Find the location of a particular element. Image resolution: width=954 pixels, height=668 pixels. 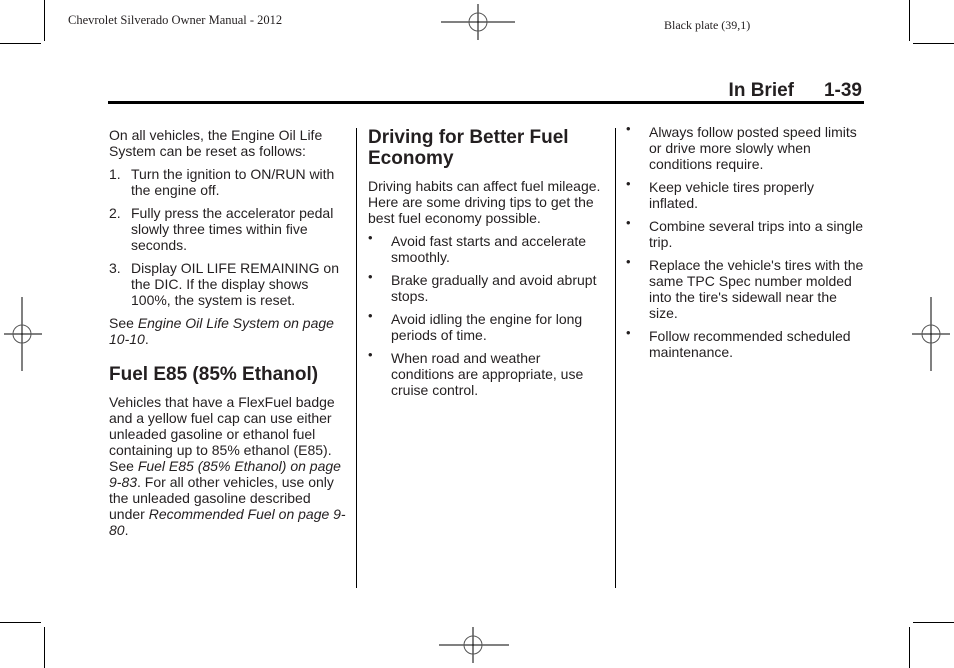

crop-mark-top-left-horizontal is located at coordinates (20, 43).